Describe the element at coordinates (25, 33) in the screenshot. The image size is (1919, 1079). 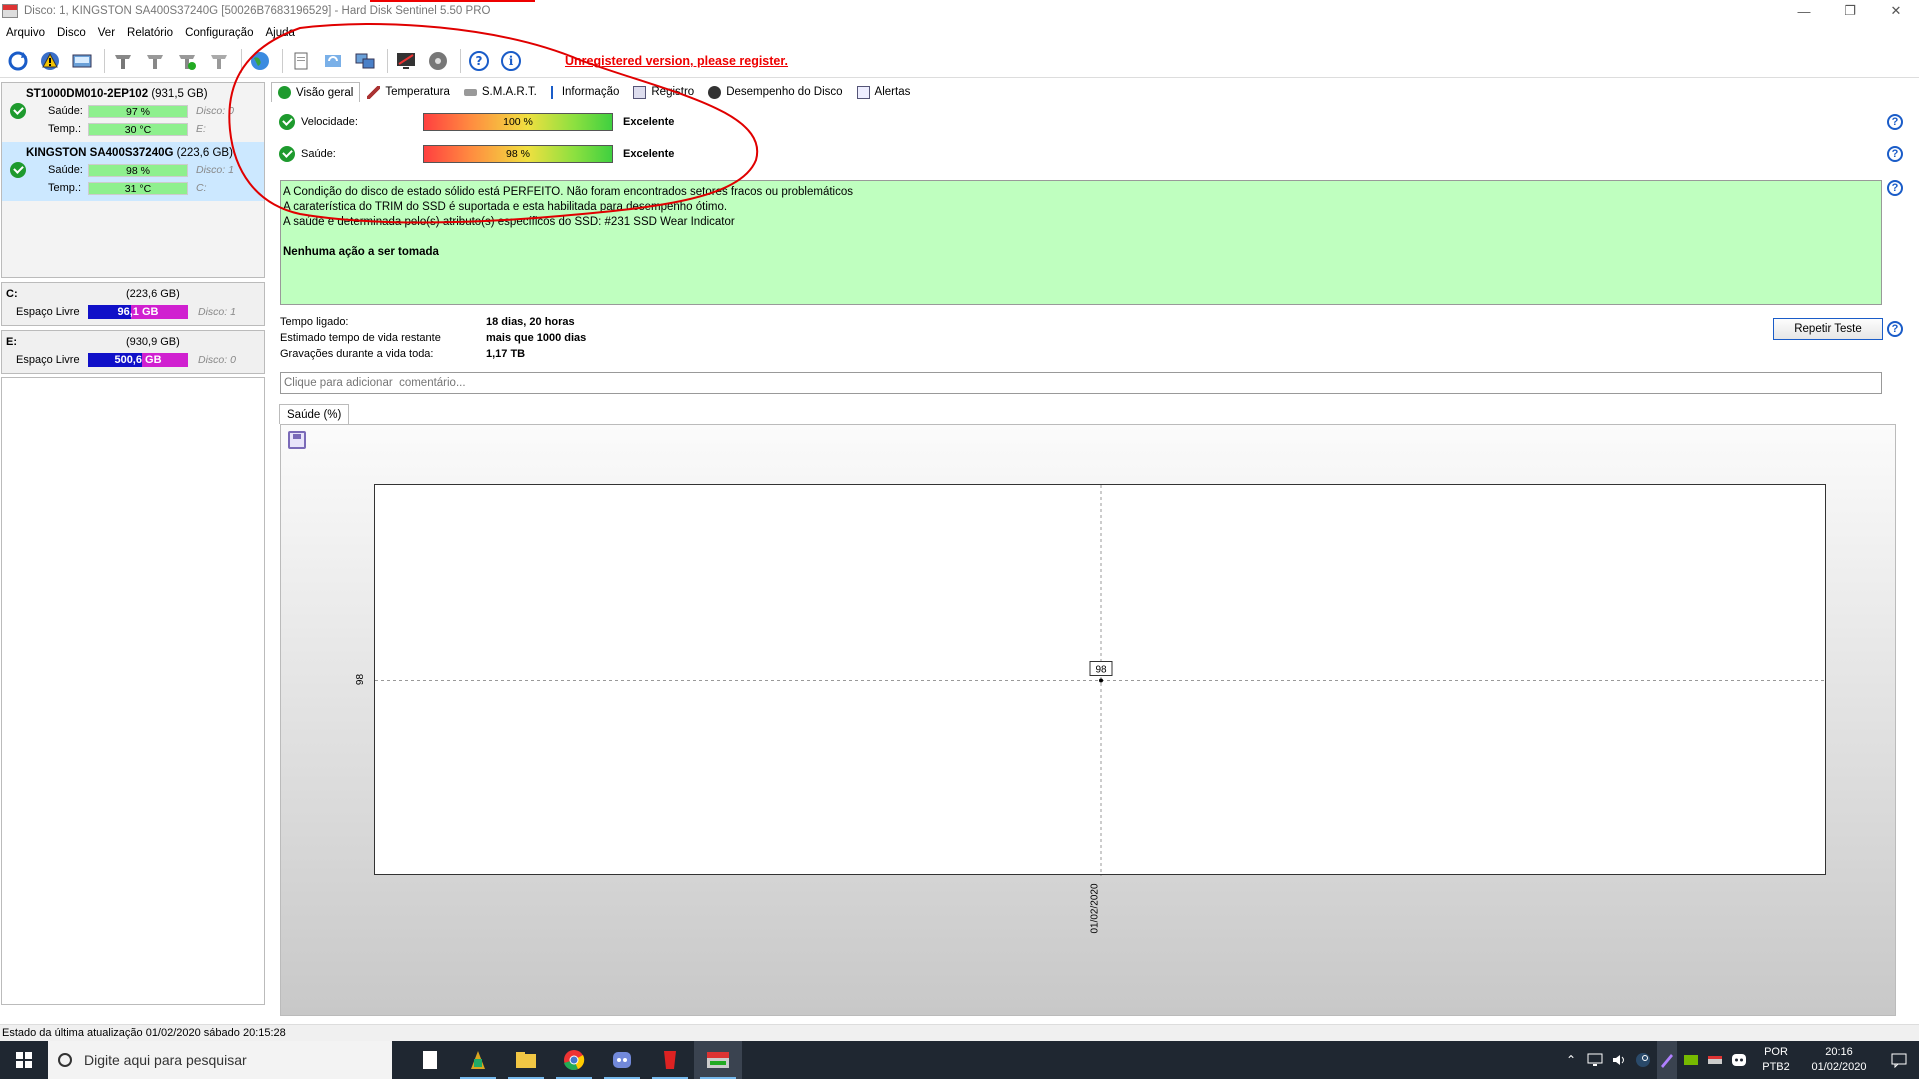
I see `menu-arquivo: Arquivo` at that location.